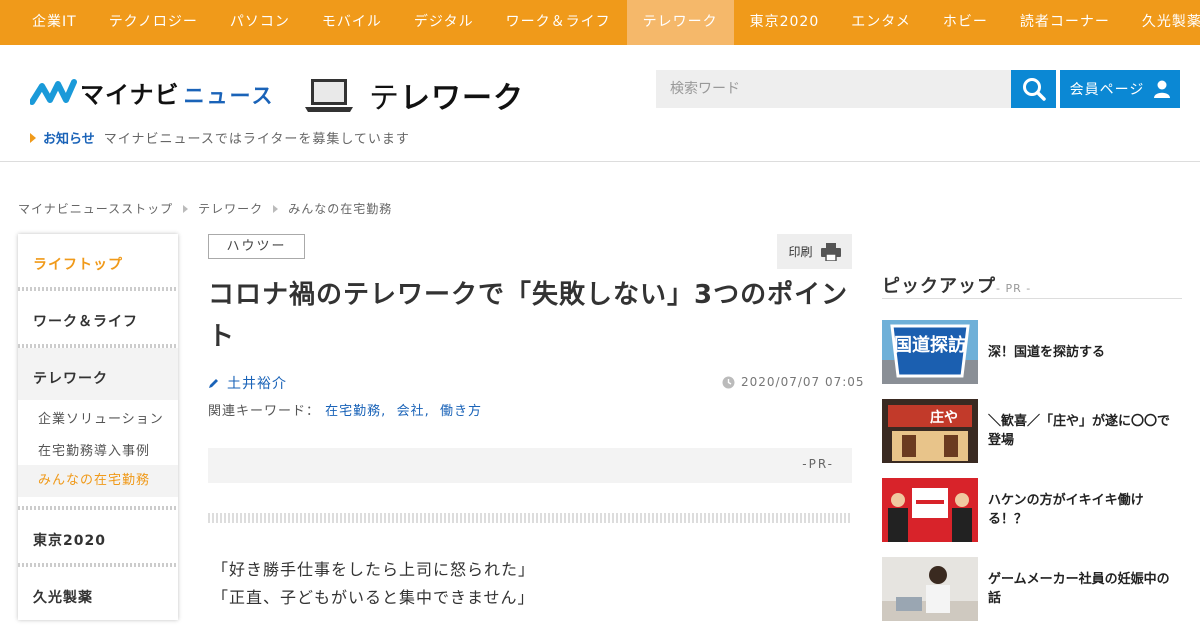  I want to click on notice-link: マイナビニュースではライターを募集しています, so click(257, 137).